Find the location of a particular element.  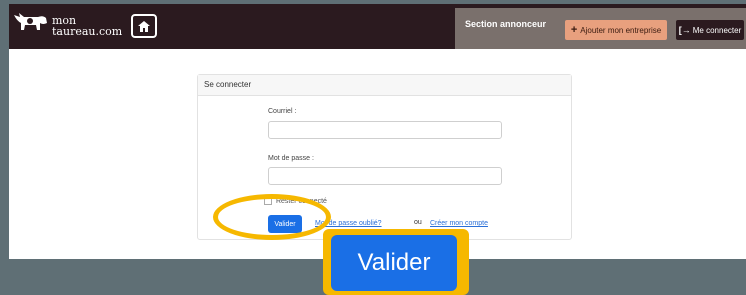

or-text: ou is located at coordinates (418, 222).